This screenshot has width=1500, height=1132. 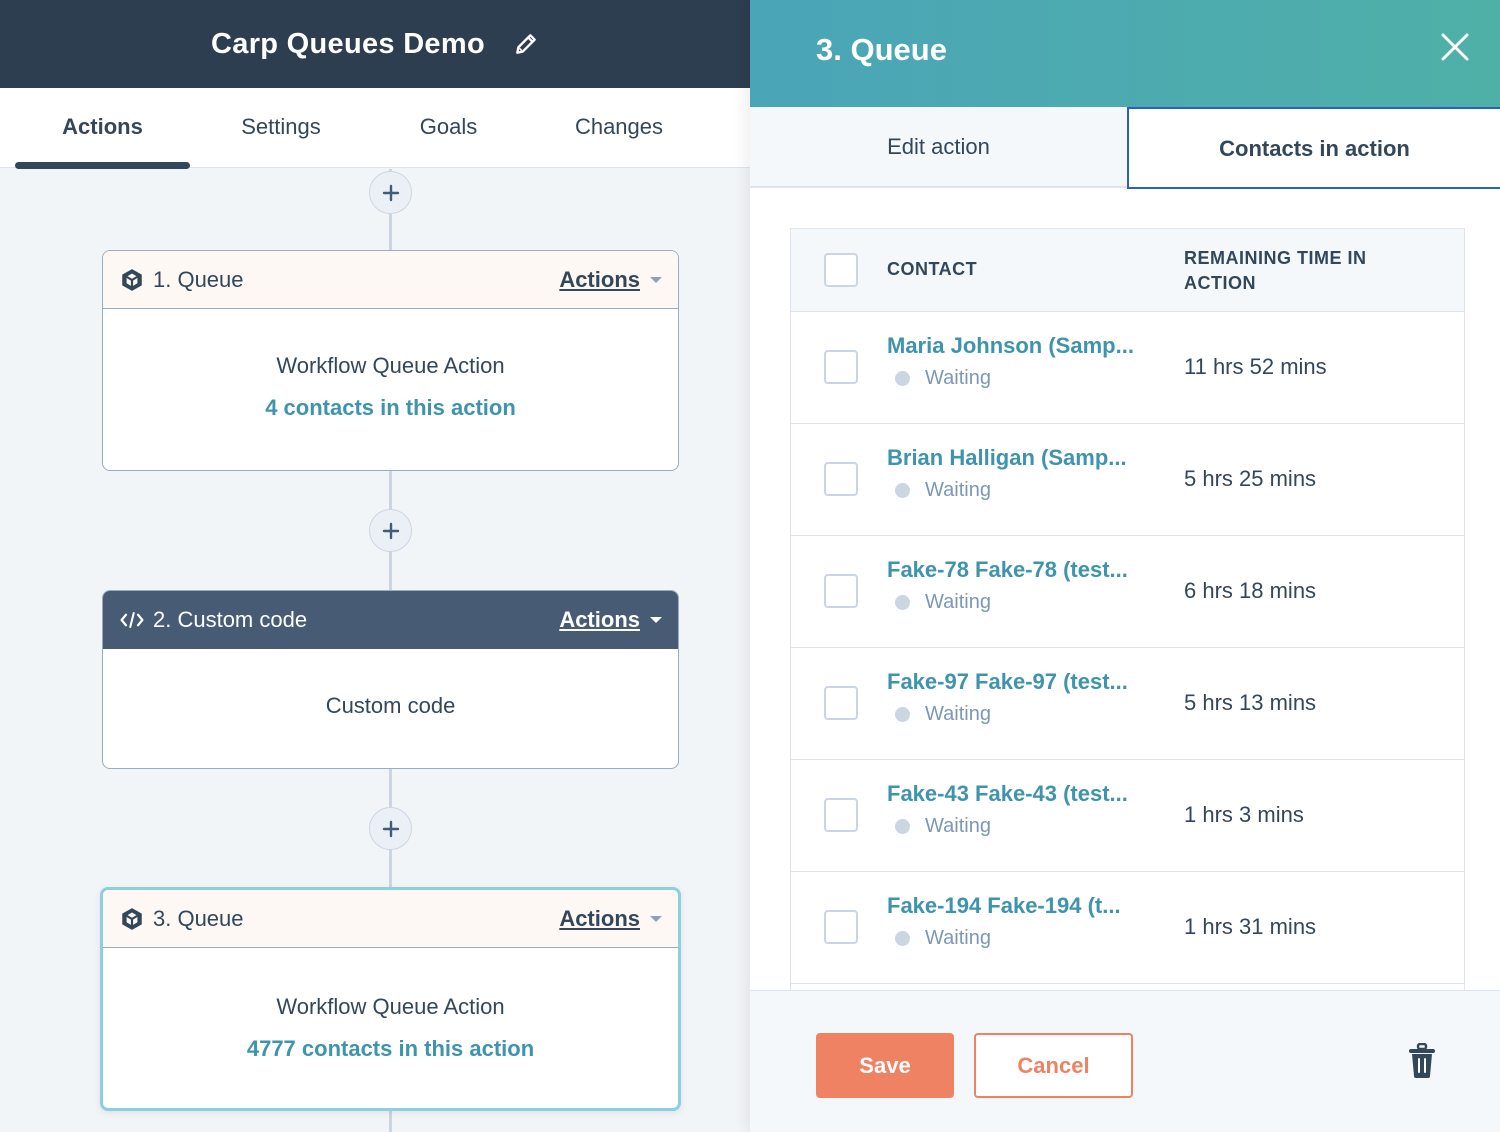 I want to click on workflow-title: Carp Queues Demo, so click(x=348, y=44).